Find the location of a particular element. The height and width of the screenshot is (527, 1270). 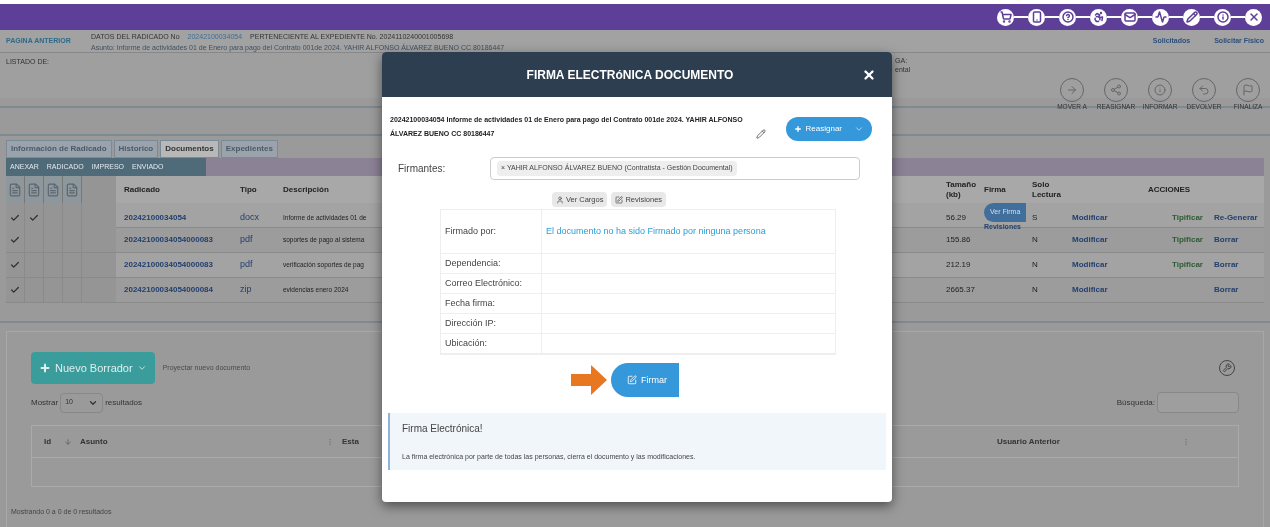

share-icon is located at coordinates (1116, 90).